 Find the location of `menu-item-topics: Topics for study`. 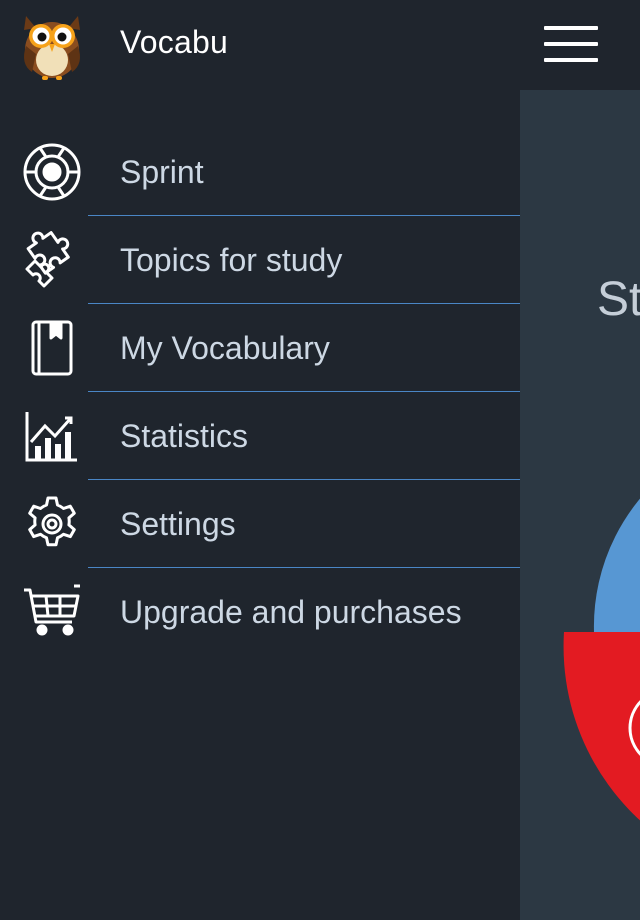

menu-item-topics: Topics for study is located at coordinates (260, 260).